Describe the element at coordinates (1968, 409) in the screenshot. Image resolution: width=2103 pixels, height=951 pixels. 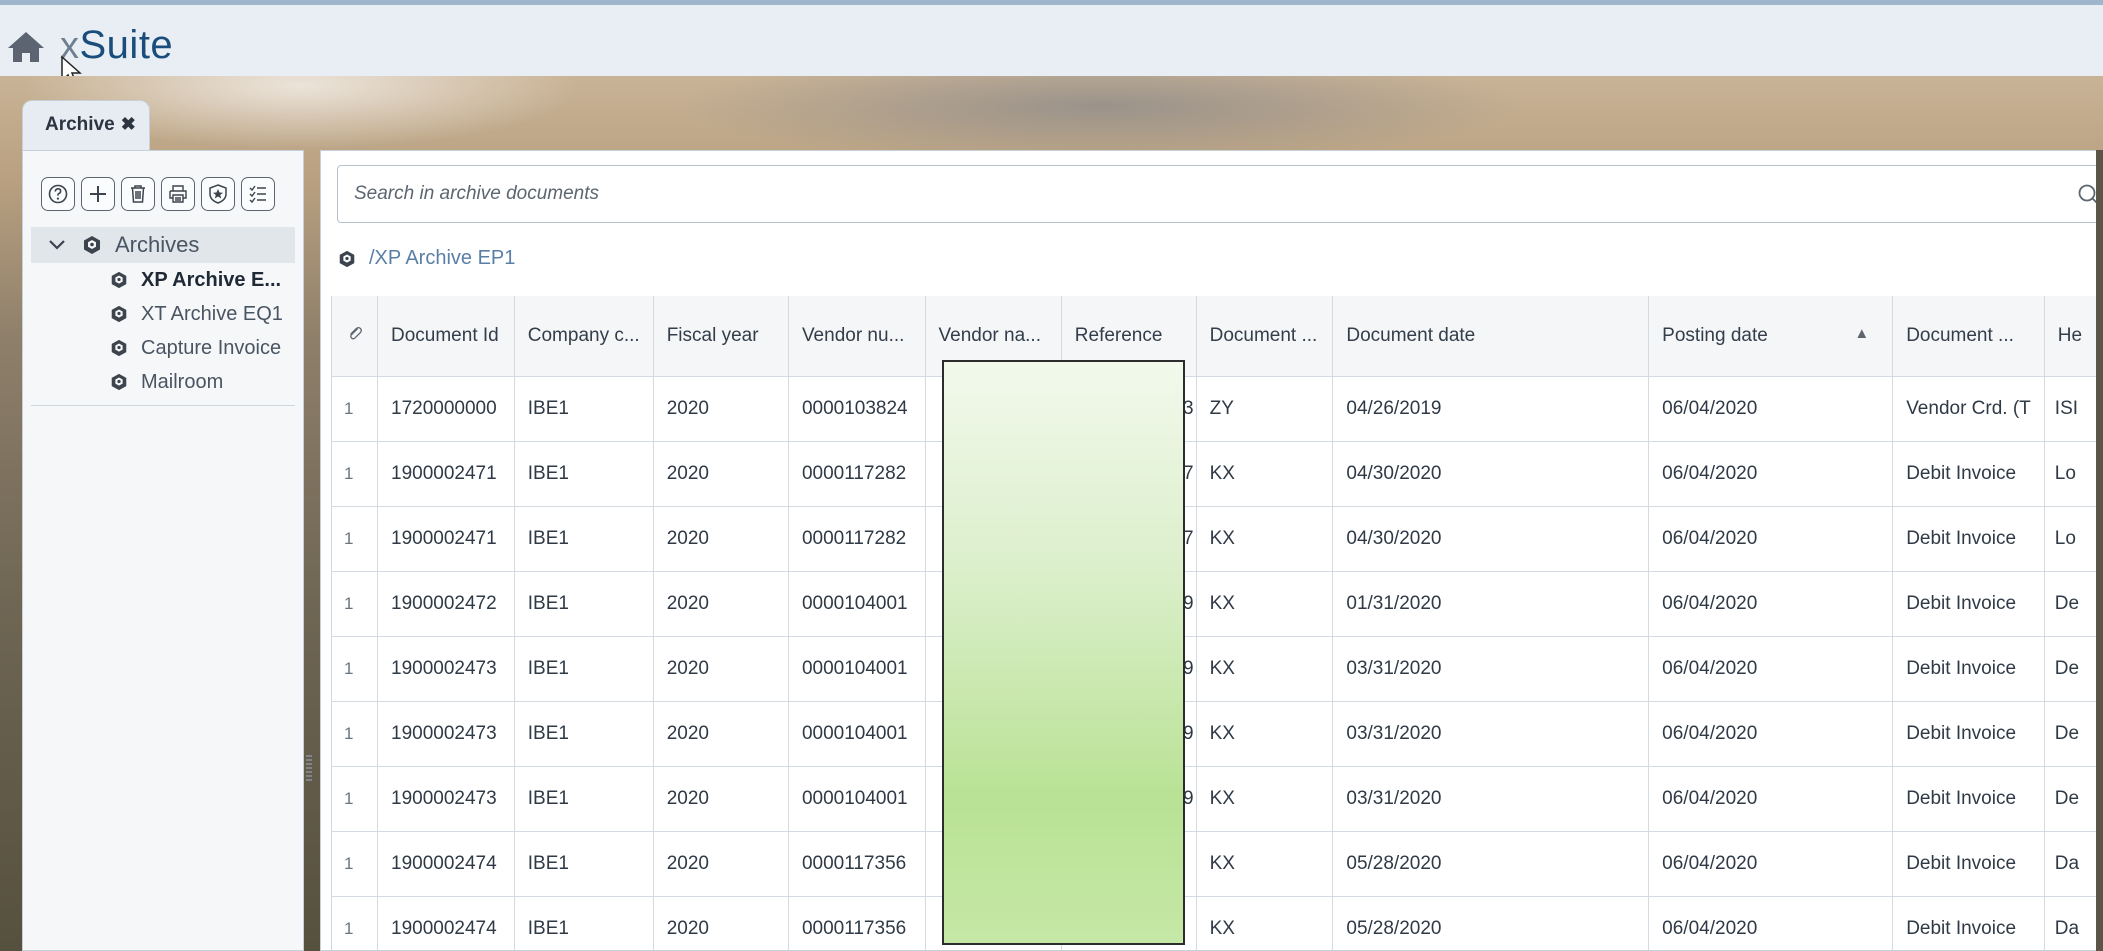
I see `document-kind-cell: Vendor Crd. (T` at that location.